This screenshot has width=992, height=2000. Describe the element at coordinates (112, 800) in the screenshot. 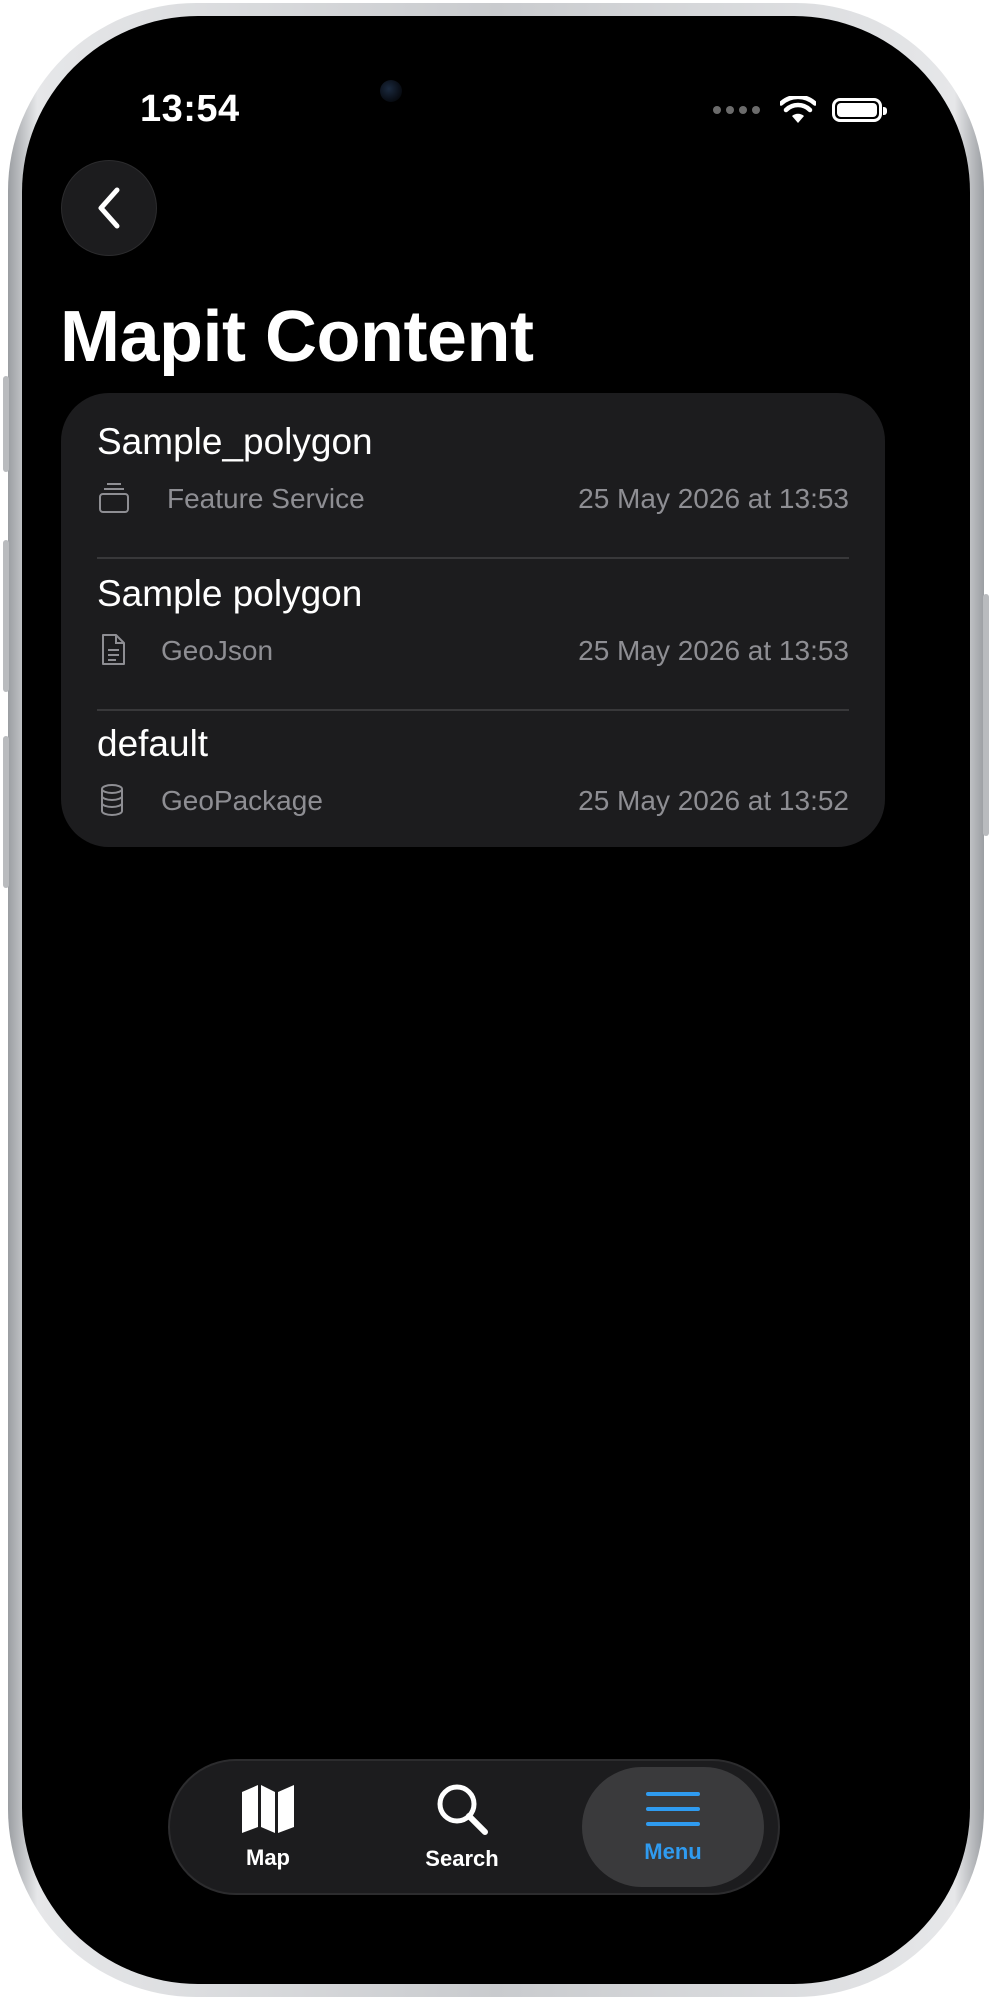

I see `database-icon` at that location.